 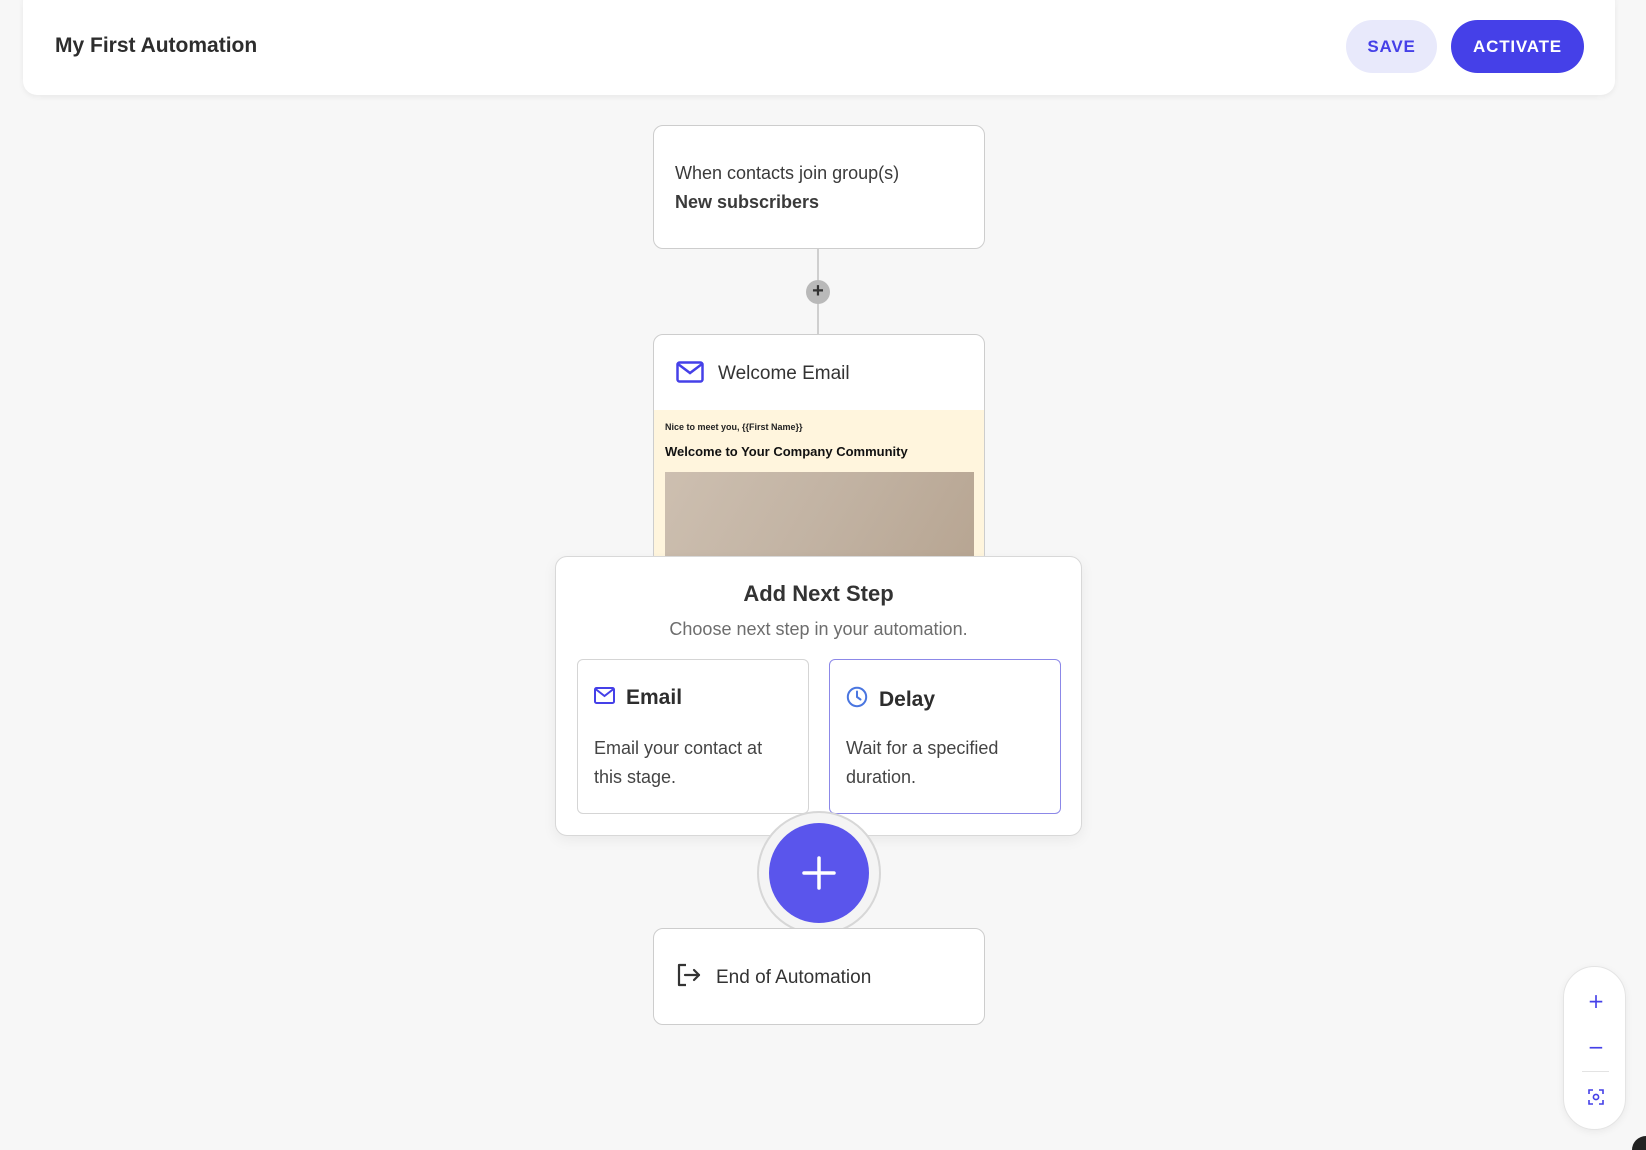 I want to click on option-header: Email, so click(x=638, y=698).